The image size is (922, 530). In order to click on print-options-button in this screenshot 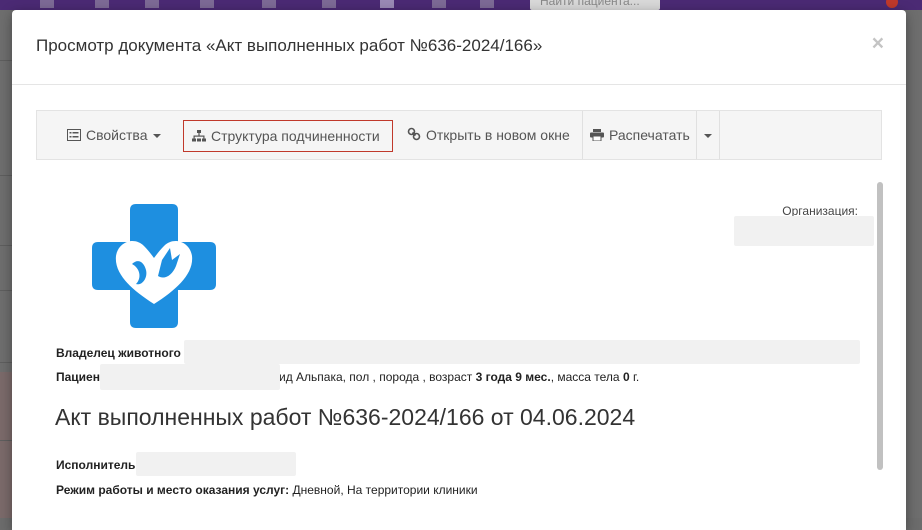, I will do `click(708, 135)`.